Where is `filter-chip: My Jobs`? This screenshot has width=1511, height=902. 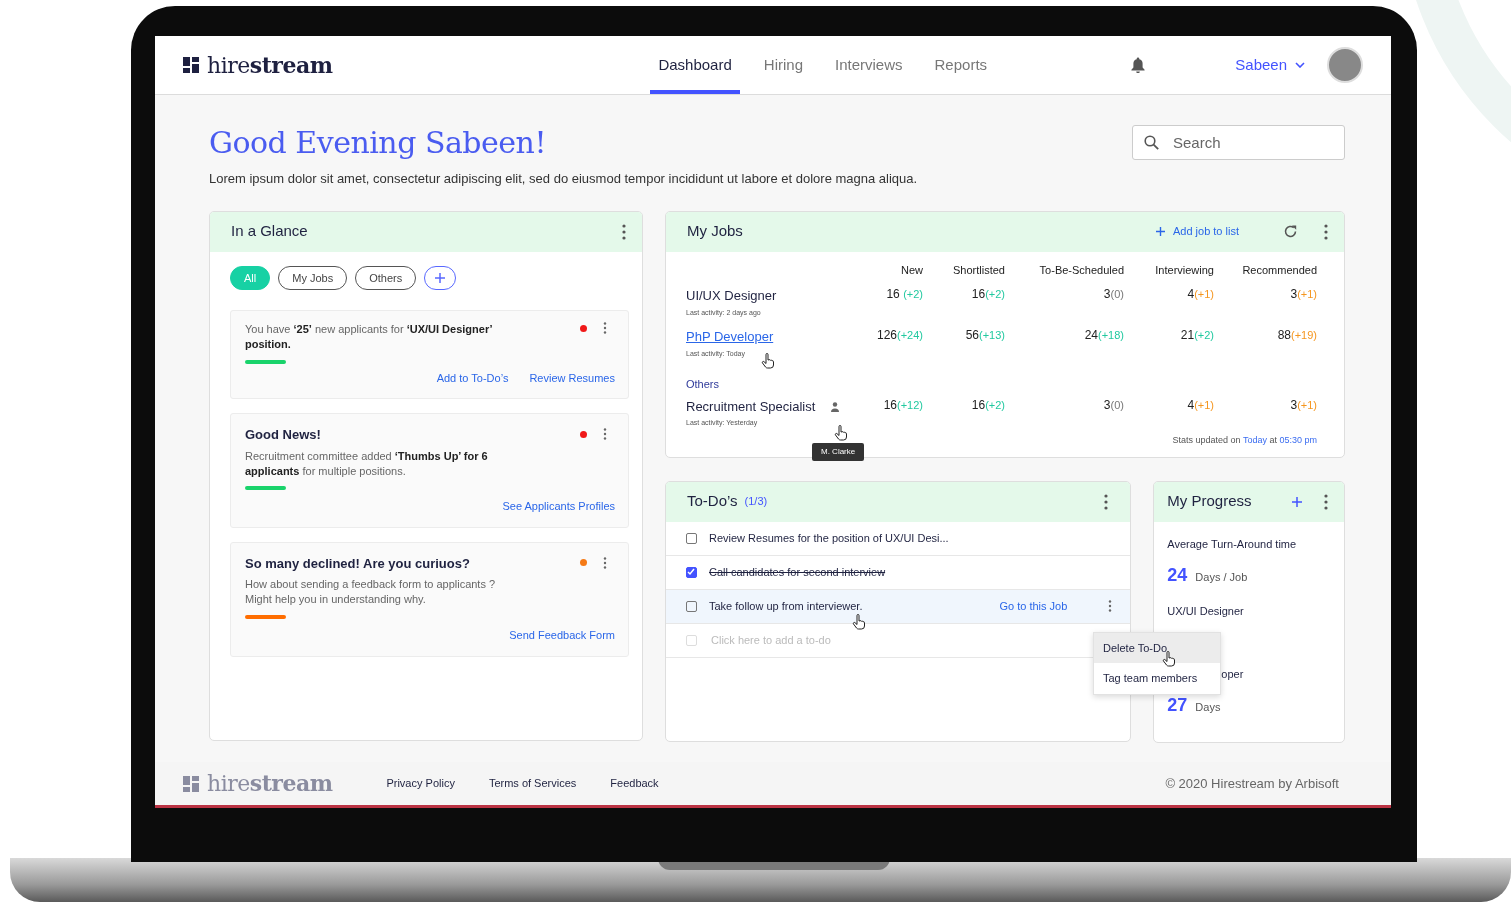
filter-chip: My Jobs is located at coordinates (313, 277).